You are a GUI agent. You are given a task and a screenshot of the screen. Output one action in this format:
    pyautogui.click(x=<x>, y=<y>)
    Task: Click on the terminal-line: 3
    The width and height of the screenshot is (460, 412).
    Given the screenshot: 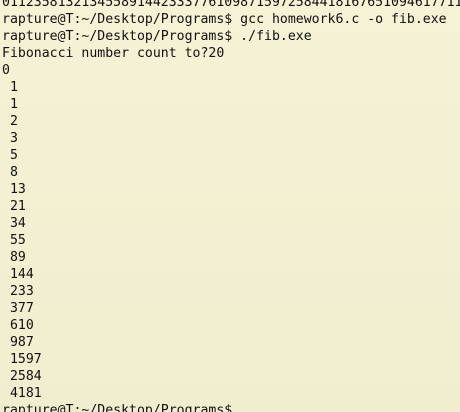 What is the action you would take?
    pyautogui.click(x=10, y=138)
    